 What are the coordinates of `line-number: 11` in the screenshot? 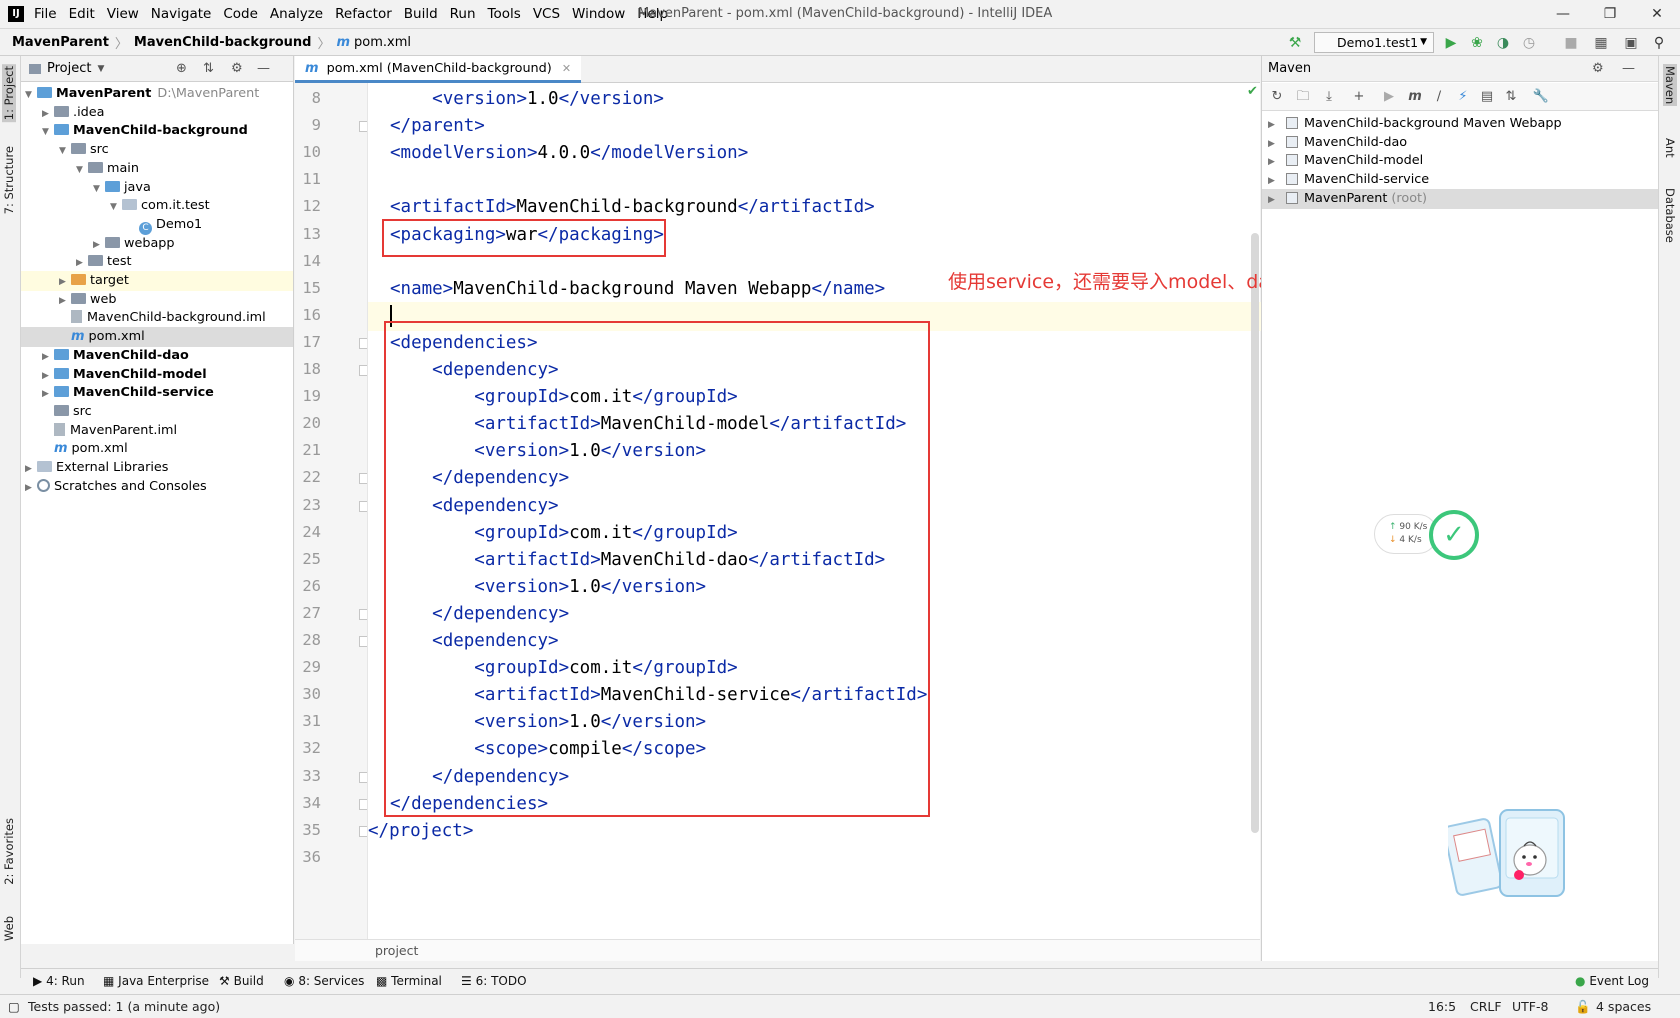 It's located at (308, 179).